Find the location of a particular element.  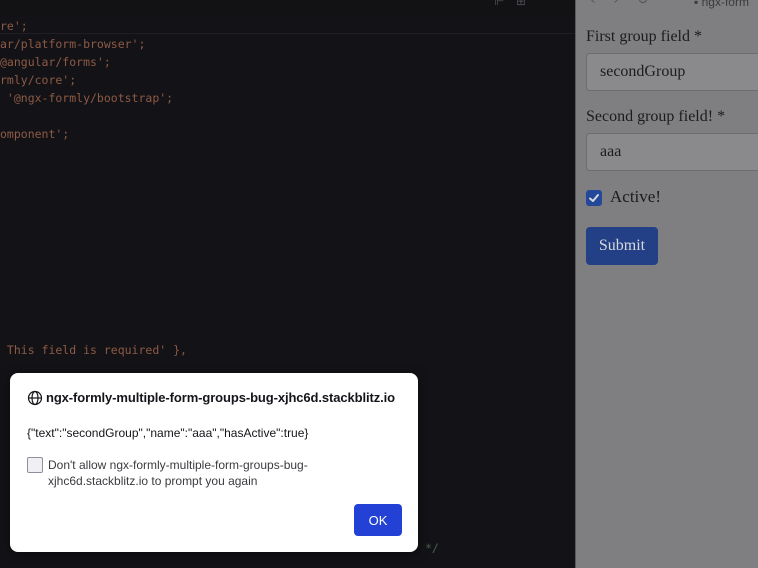

active-checkbox is located at coordinates (594, 198).